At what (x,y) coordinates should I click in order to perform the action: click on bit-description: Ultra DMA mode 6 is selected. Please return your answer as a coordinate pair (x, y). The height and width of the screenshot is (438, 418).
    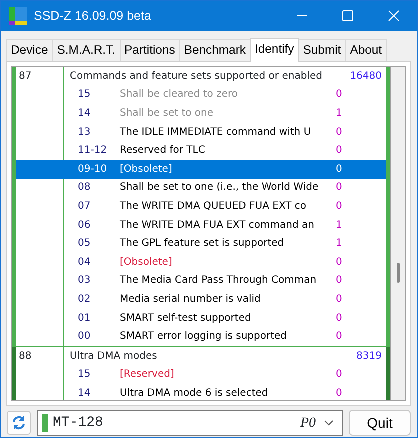
    Looking at the image, I should click on (195, 393).